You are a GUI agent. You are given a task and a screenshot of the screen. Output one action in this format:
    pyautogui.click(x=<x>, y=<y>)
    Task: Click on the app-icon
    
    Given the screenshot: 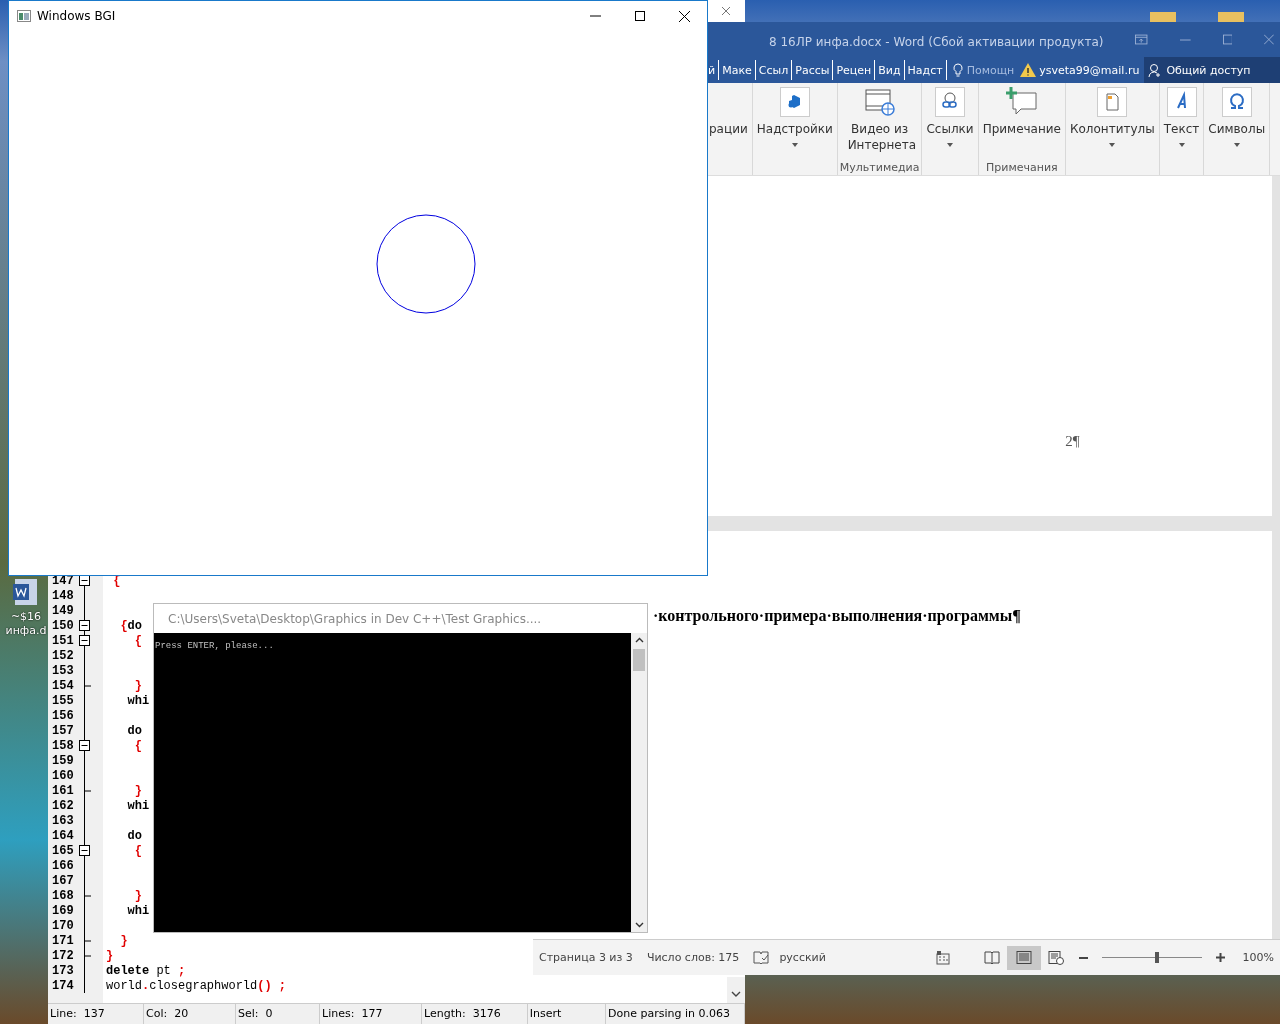 What is the action you would take?
    pyautogui.click(x=24, y=16)
    